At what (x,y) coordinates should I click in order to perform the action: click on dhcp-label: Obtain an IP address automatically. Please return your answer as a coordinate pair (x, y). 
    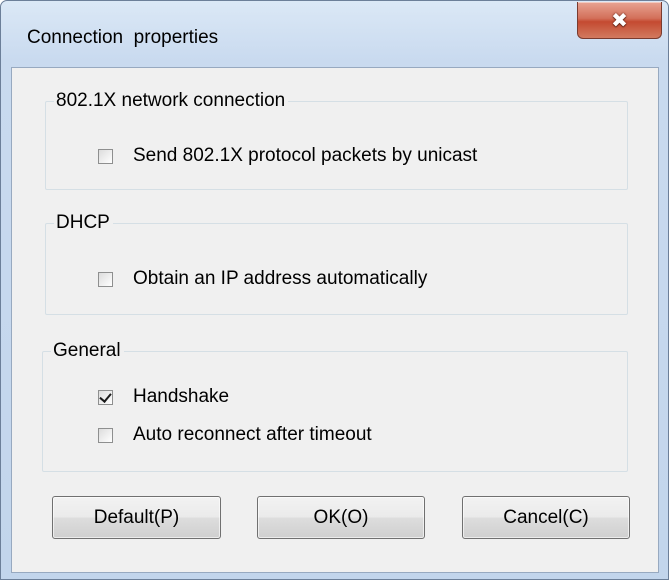
    Looking at the image, I should click on (280, 278).